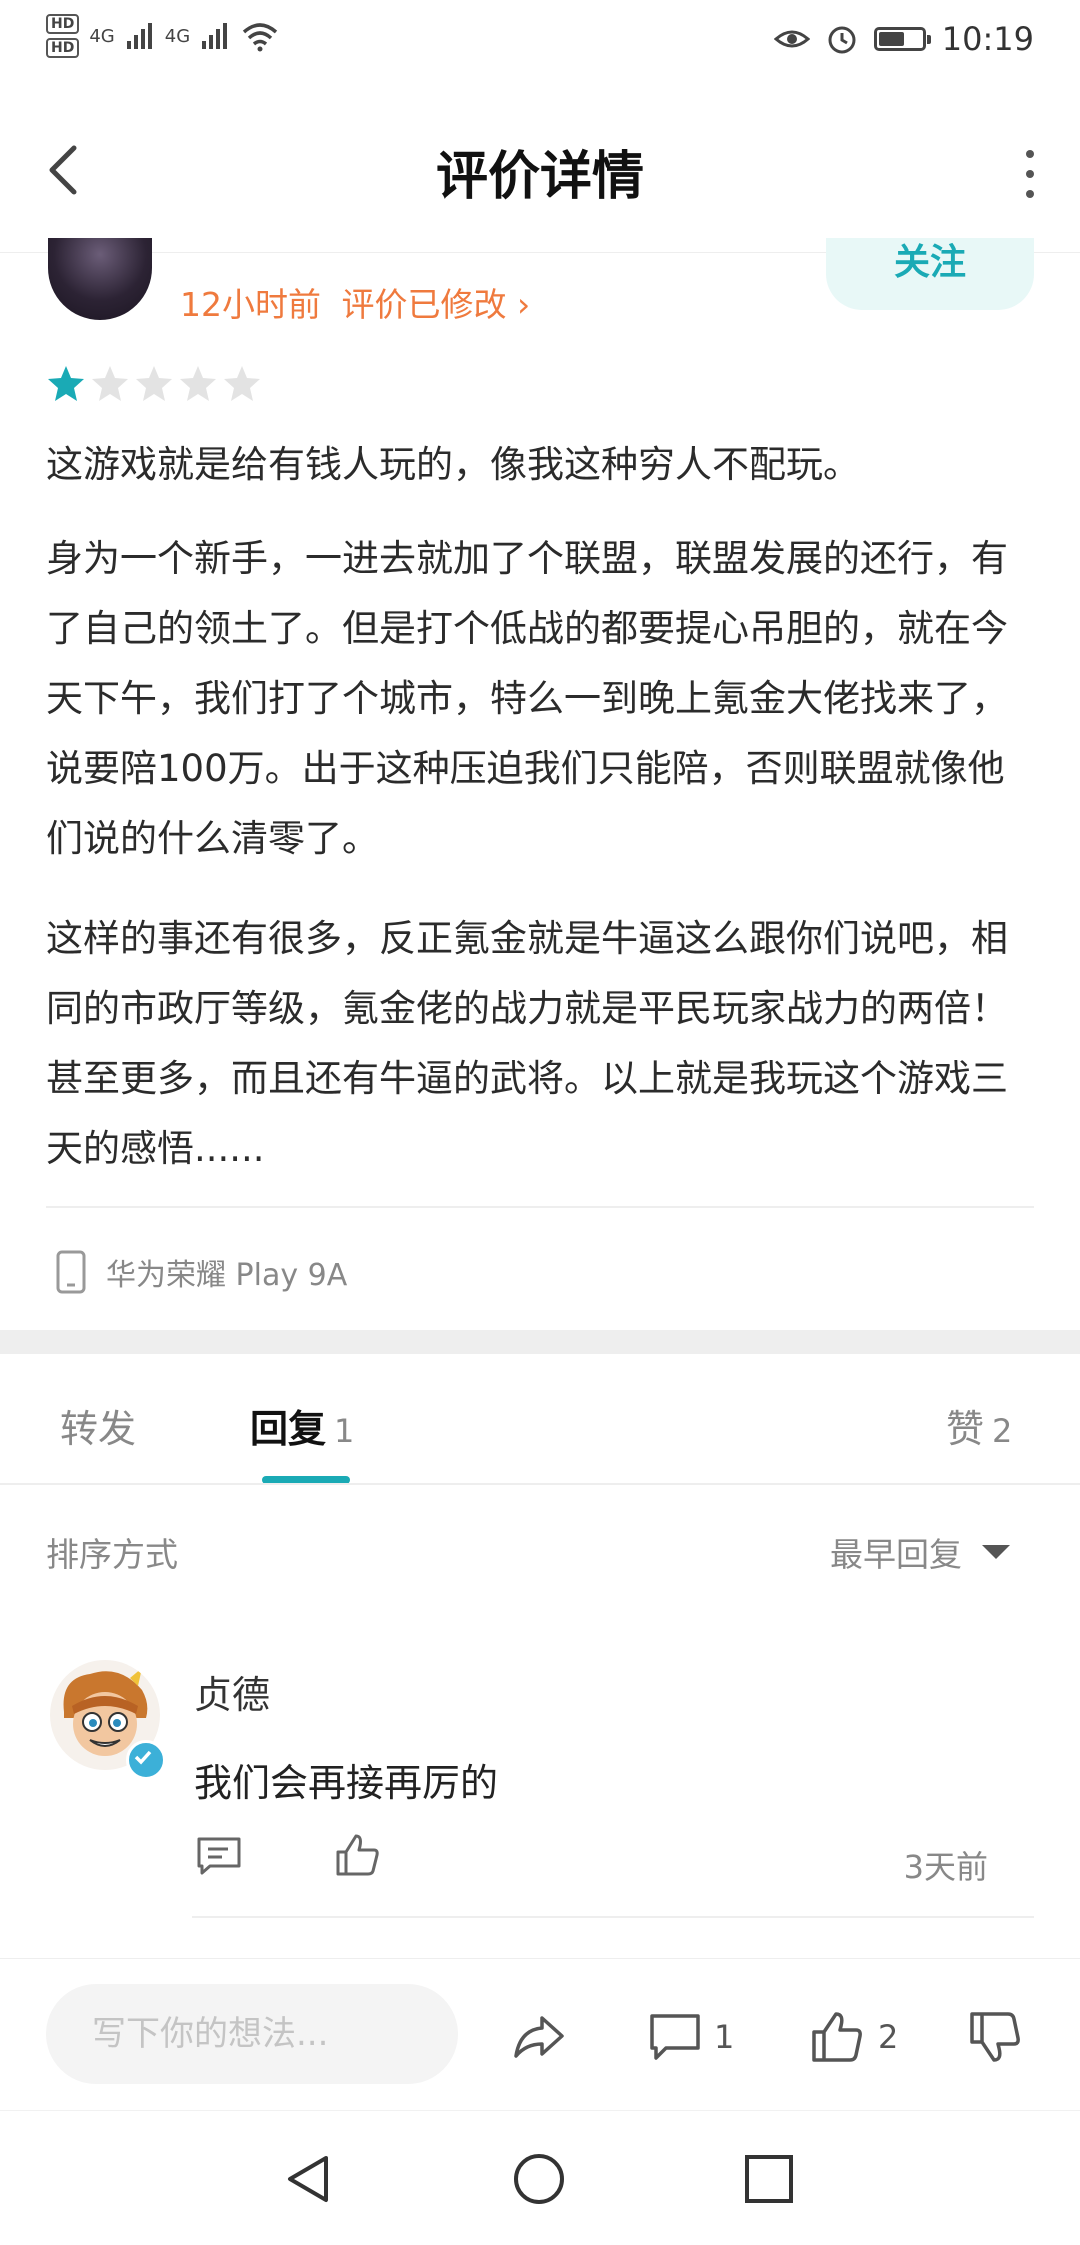 The height and width of the screenshot is (2245, 1080). Describe the element at coordinates (100, 279) in the screenshot. I see `author-avatar` at that location.